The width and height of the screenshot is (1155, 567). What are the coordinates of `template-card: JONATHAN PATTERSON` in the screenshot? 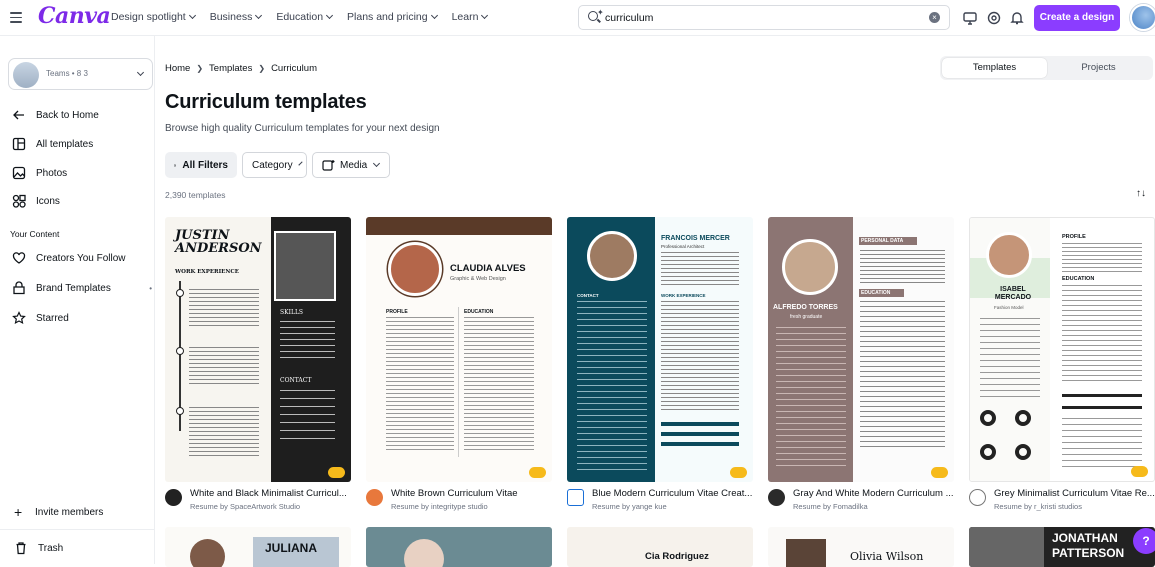 It's located at (1062, 547).